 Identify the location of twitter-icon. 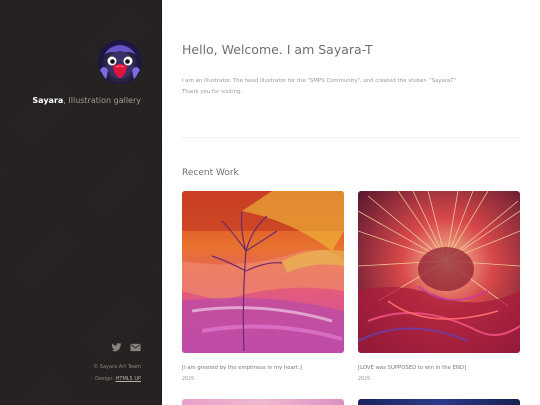
(116, 347).